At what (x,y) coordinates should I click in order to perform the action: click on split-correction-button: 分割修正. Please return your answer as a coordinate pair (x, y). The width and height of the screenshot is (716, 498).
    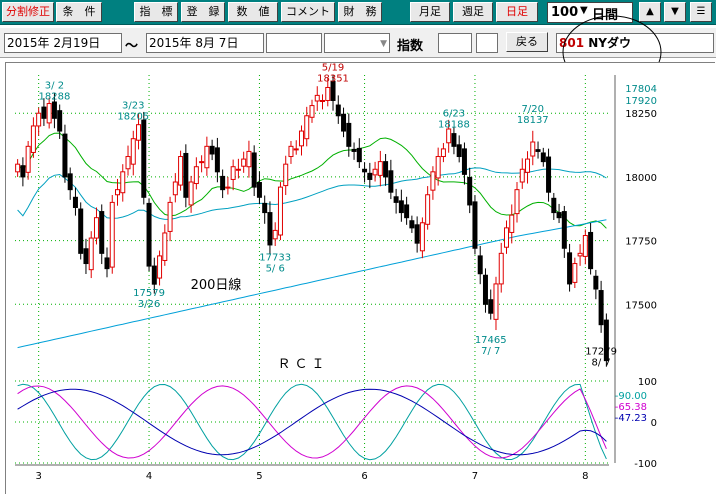
    Looking at the image, I should click on (28, 12).